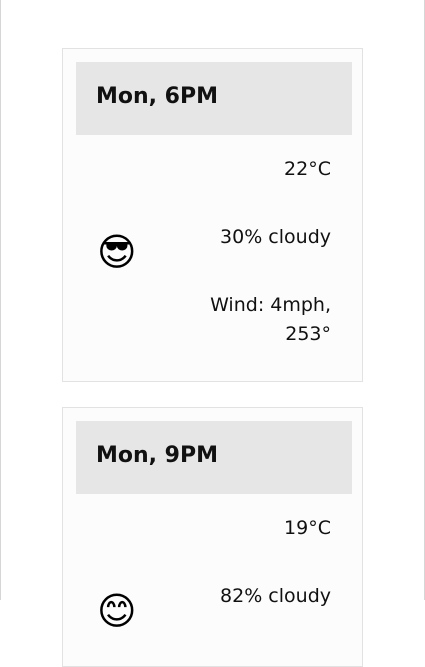 Image resolution: width=425 pixels, height=667 pixels. Describe the element at coordinates (117, 611) in the screenshot. I see `smiling-face-icon: 😊` at that location.